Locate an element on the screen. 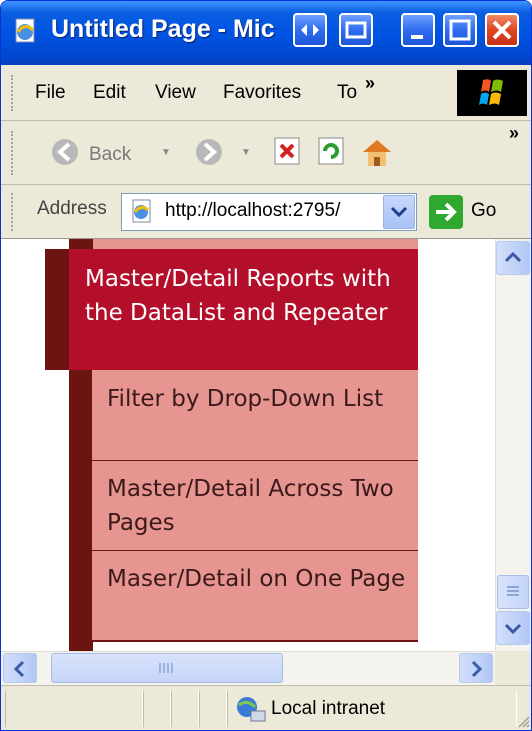 The width and height of the screenshot is (532, 731). window-title: Untitled Page - Mic is located at coordinates (163, 29).